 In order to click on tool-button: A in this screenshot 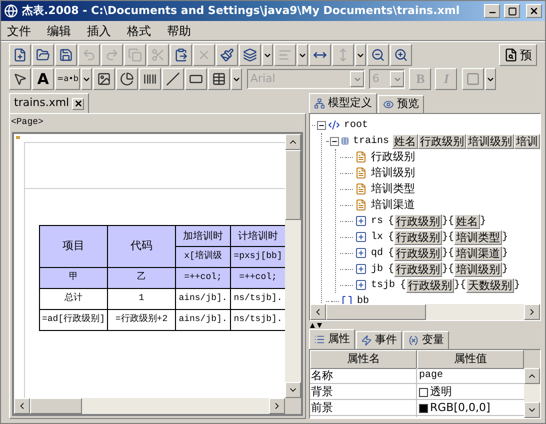, I will do `click(43, 79)`.